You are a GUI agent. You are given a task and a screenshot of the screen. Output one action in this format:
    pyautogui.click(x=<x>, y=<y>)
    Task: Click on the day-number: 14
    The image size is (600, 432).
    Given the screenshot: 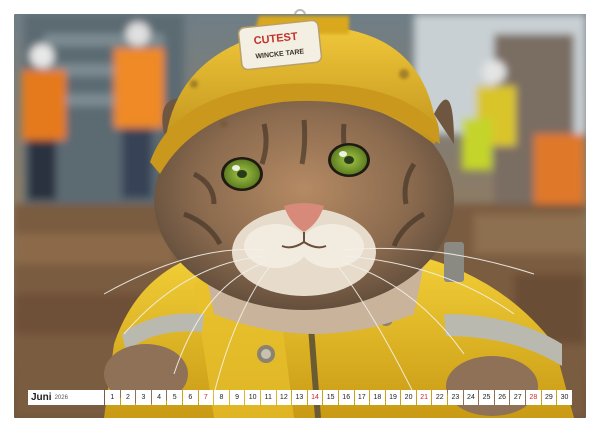 What is the action you would take?
    pyautogui.click(x=315, y=397)
    